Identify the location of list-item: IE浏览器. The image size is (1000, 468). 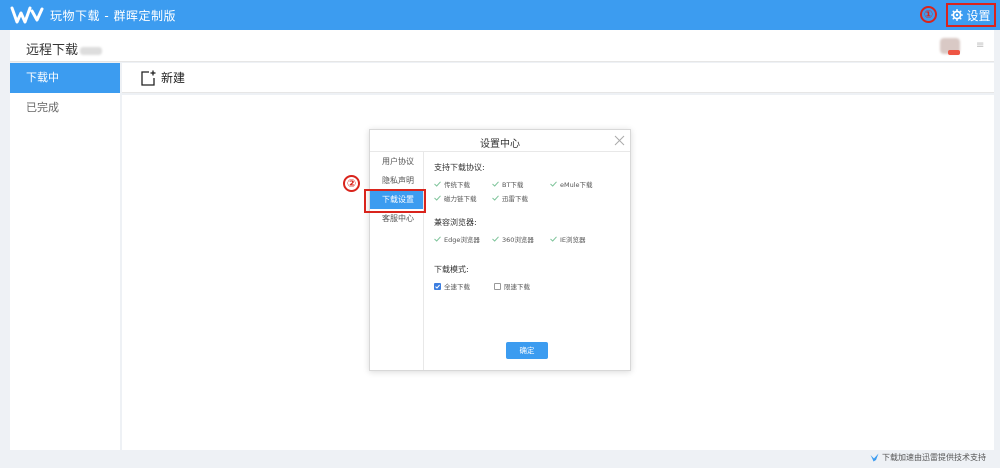
(580, 239).